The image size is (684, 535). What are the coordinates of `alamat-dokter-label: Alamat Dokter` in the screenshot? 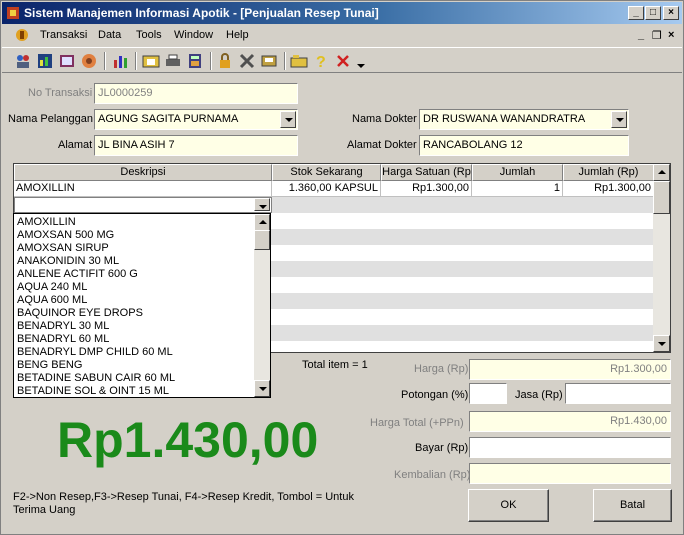 It's located at (382, 145).